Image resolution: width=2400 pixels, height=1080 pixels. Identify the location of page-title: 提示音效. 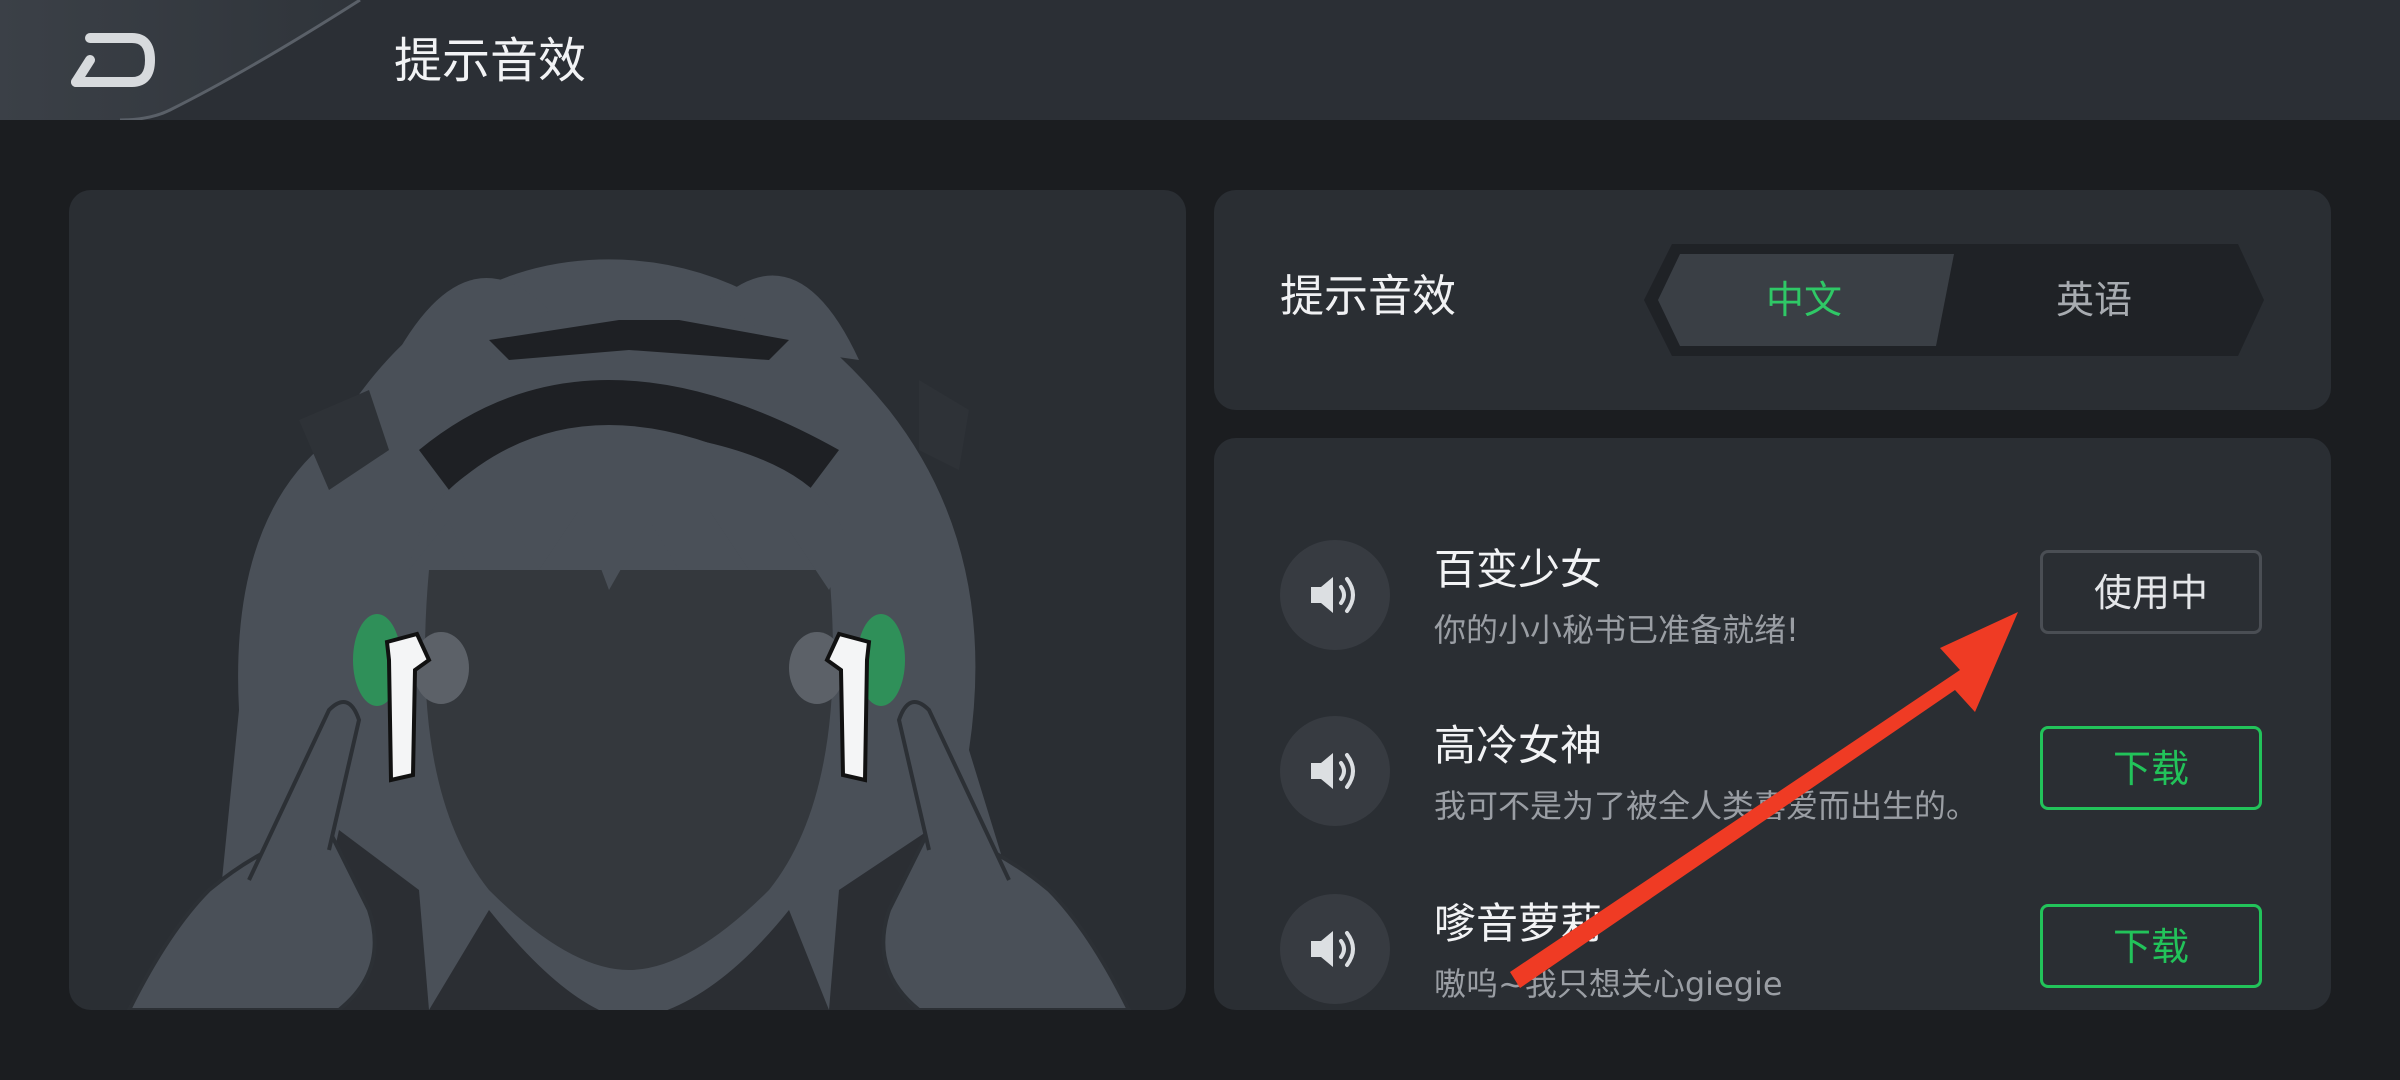
(490, 61).